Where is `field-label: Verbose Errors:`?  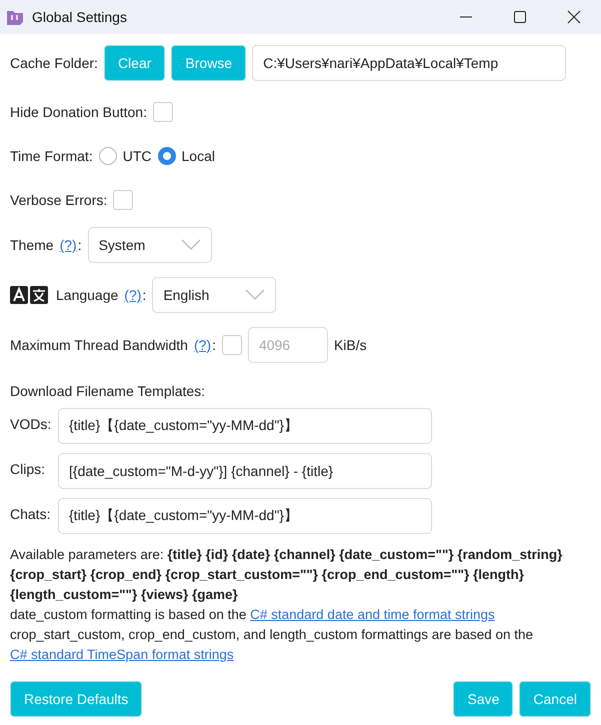
field-label: Verbose Errors: is located at coordinates (59, 200).